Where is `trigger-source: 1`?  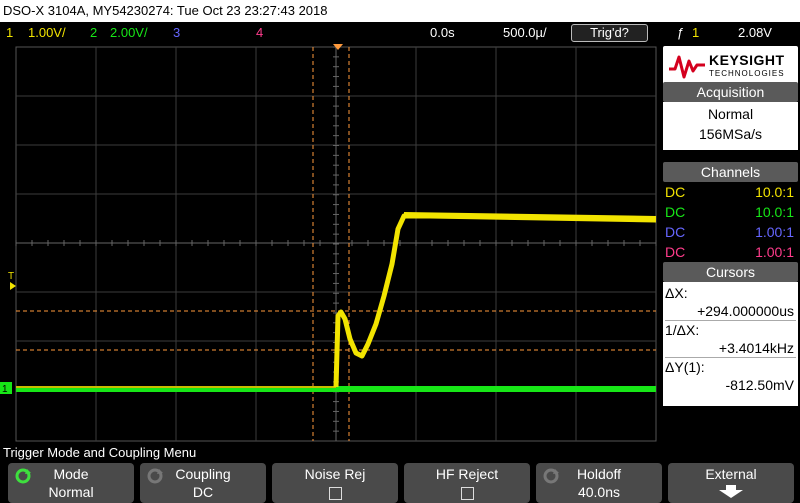
trigger-source: 1 is located at coordinates (696, 32).